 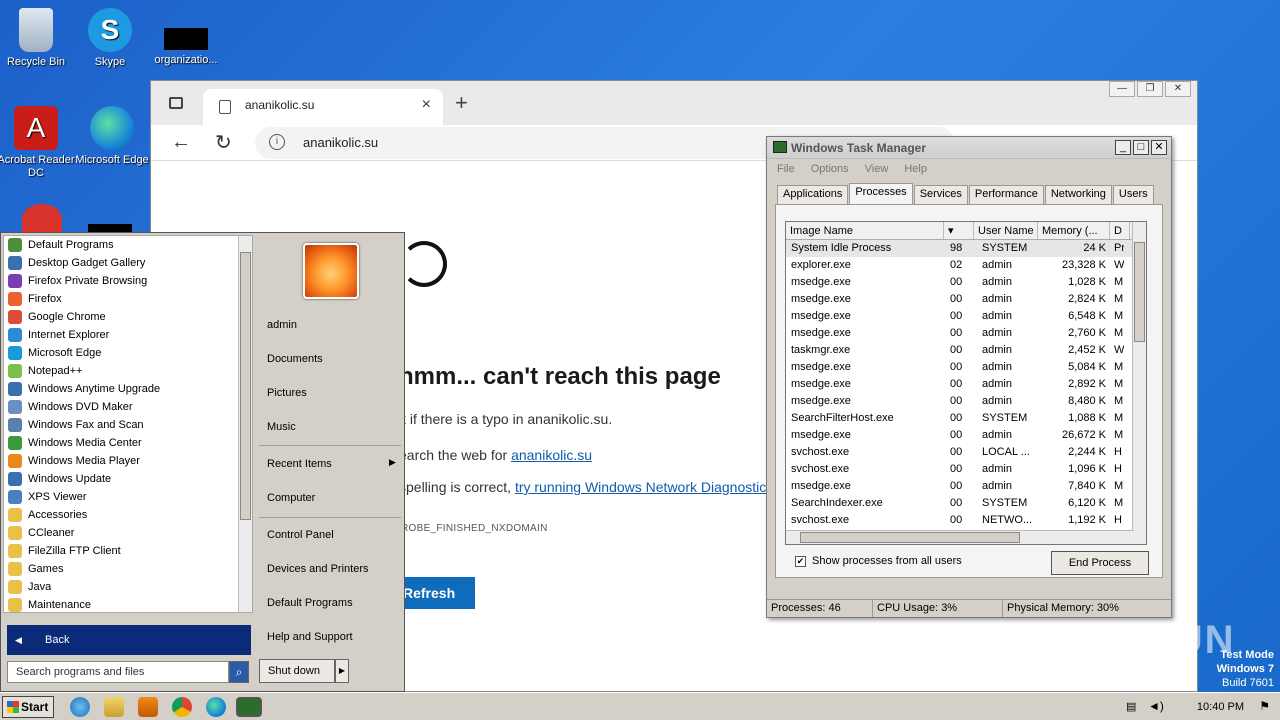 What do you see at coordinates (299, 464) in the screenshot?
I see `start-link-recent-items: Recent Items` at bounding box center [299, 464].